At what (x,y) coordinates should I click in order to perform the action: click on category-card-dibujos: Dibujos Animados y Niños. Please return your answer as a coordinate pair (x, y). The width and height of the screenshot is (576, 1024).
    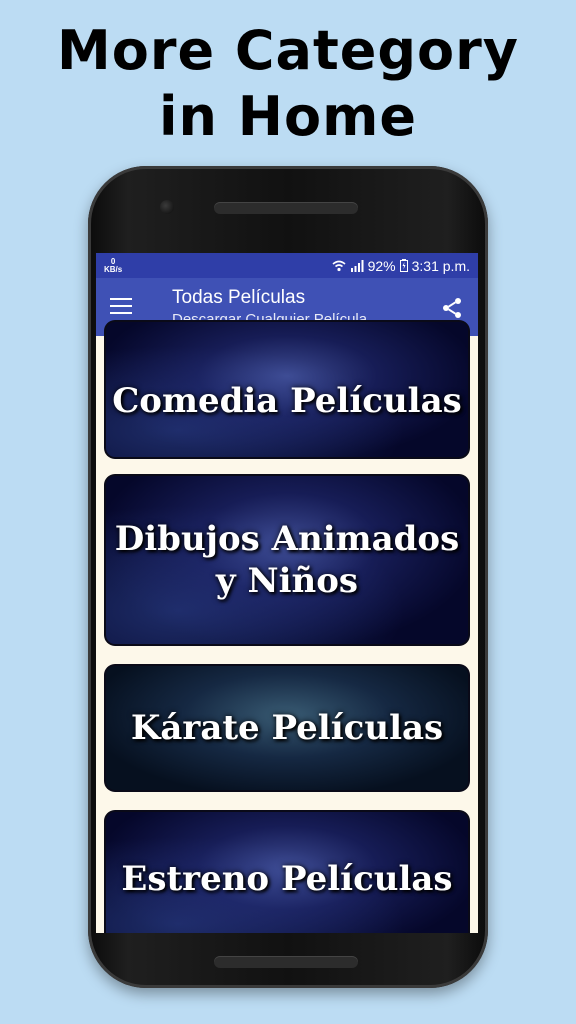
    Looking at the image, I should click on (287, 560).